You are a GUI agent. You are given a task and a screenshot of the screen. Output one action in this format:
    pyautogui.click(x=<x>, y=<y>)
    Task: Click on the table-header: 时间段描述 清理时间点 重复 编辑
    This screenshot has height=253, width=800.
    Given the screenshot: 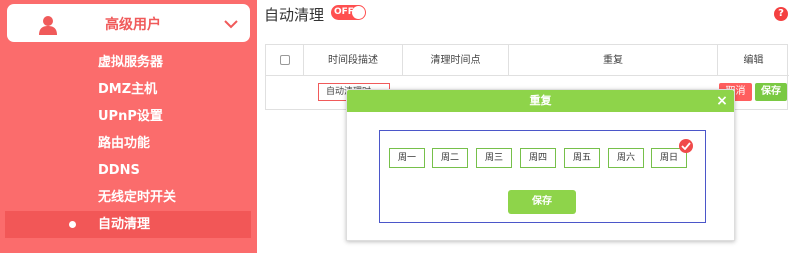 What is the action you would take?
    pyautogui.click(x=527, y=60)
    